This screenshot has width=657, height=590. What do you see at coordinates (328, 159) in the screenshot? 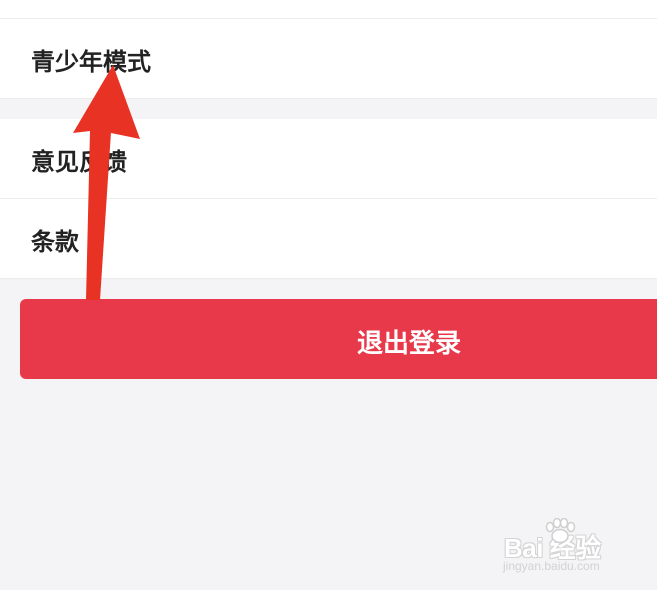
I see `feedback-item: 意见反馈` at bounding box center [328, 159].